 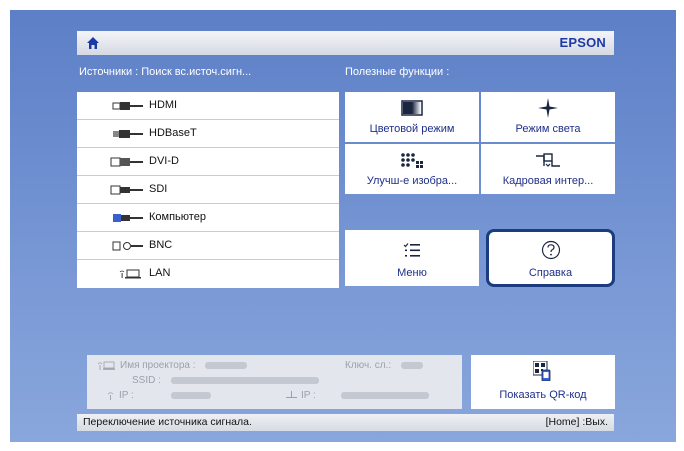 What do you see at coordinates (208, 274) in the screenshot?
I see `source-item-lan: LAN` at bounding box center [208, 274].